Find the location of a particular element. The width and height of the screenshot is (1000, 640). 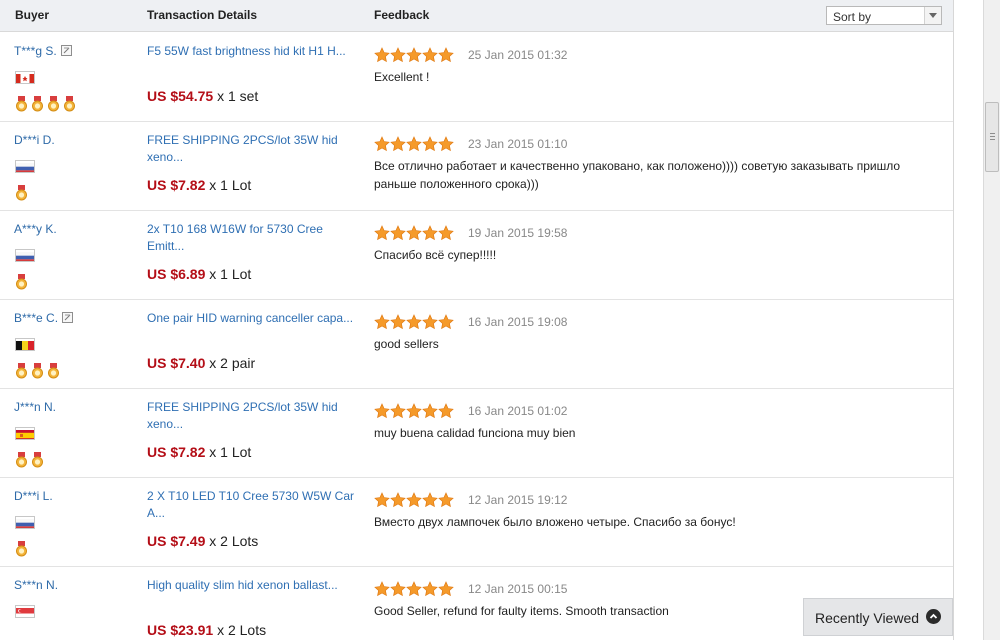

chevron-down-icon is located at coordinates (932, 15).